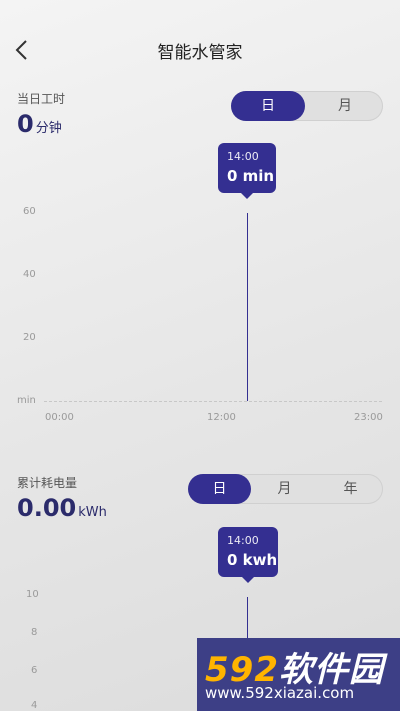 The width and height of the screenshot is (400, 711). I want to click on y-tick-label: 6, so click(34, 670).